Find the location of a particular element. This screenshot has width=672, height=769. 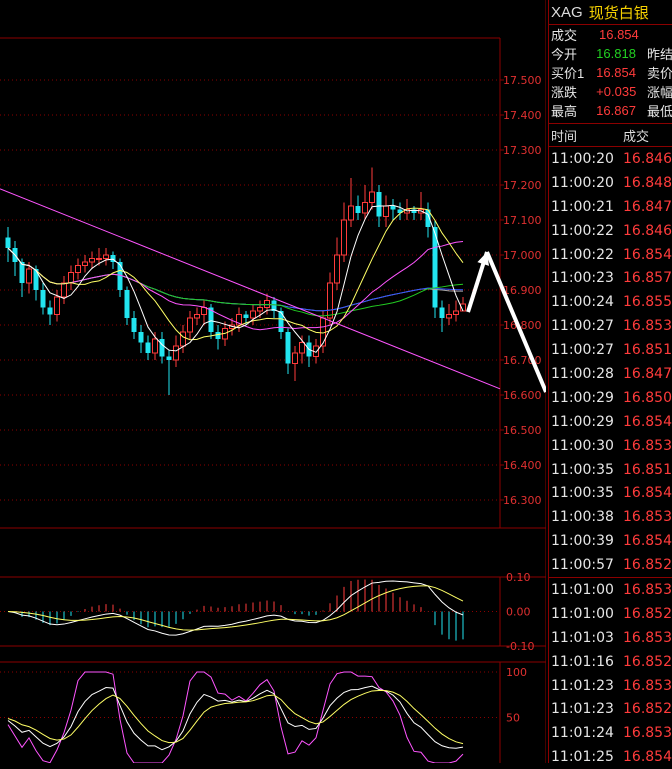

tick-row: 11:00:30 16.853 is located at coordinates (610, 446).